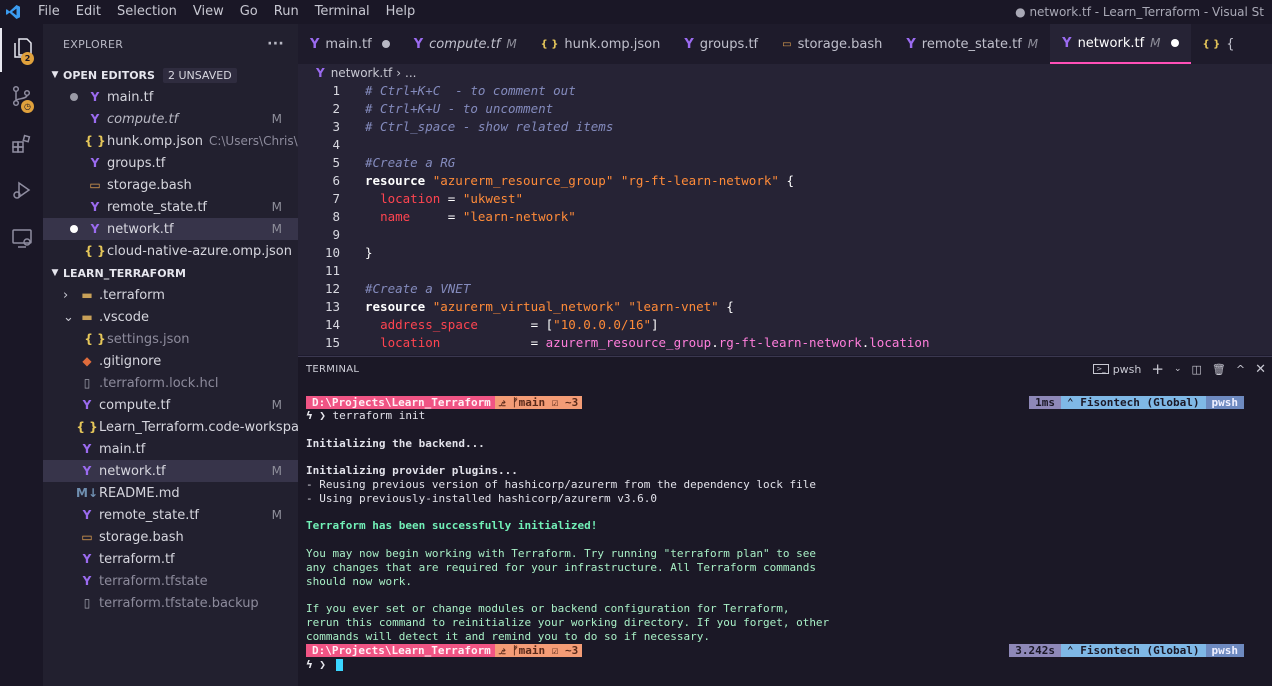  What do you see at coordinates (170, 537) in the screenshot?
I see `tree-item: ▭ storage.bash` at bounding box center [170, 537].